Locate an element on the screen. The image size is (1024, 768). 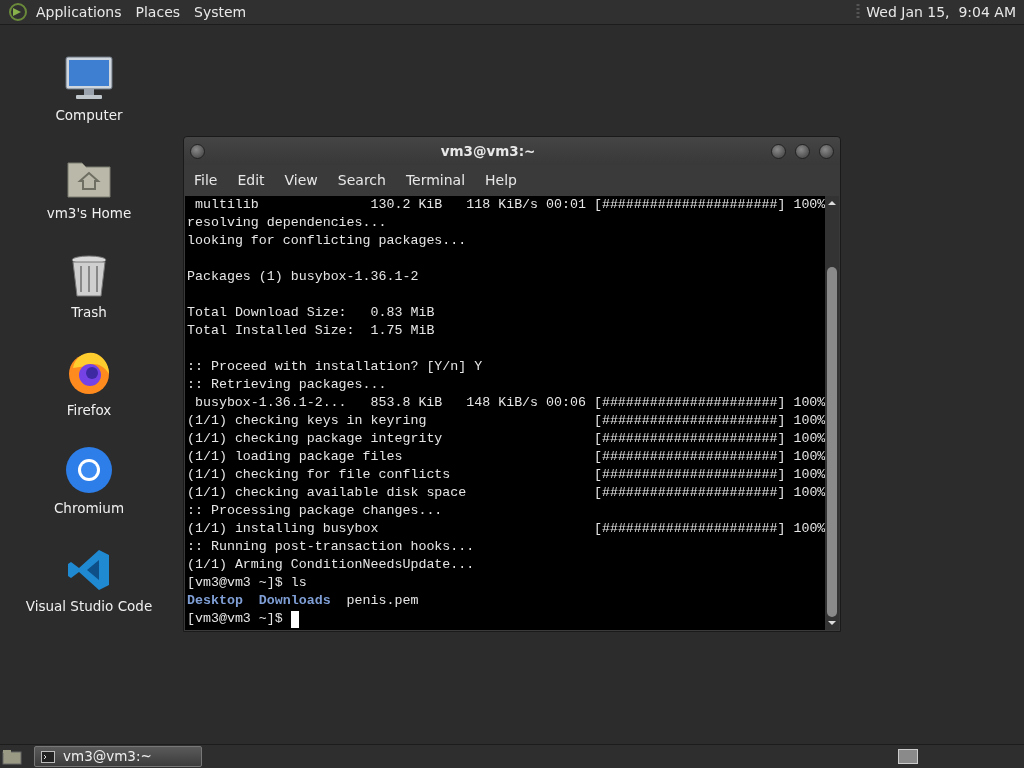
download-rate: 118 KiB/s is located at coordinates (502, 205).